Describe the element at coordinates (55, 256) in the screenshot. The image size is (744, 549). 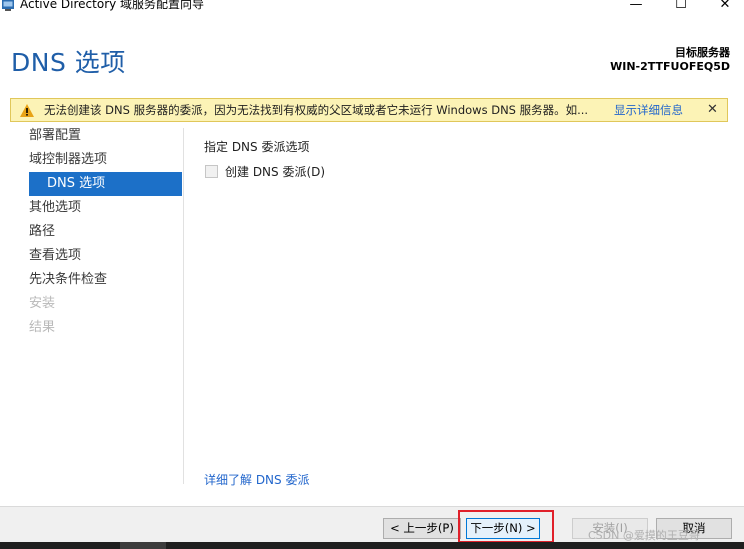
I see `sidebar-item-review-options: 查看选项` at that location.